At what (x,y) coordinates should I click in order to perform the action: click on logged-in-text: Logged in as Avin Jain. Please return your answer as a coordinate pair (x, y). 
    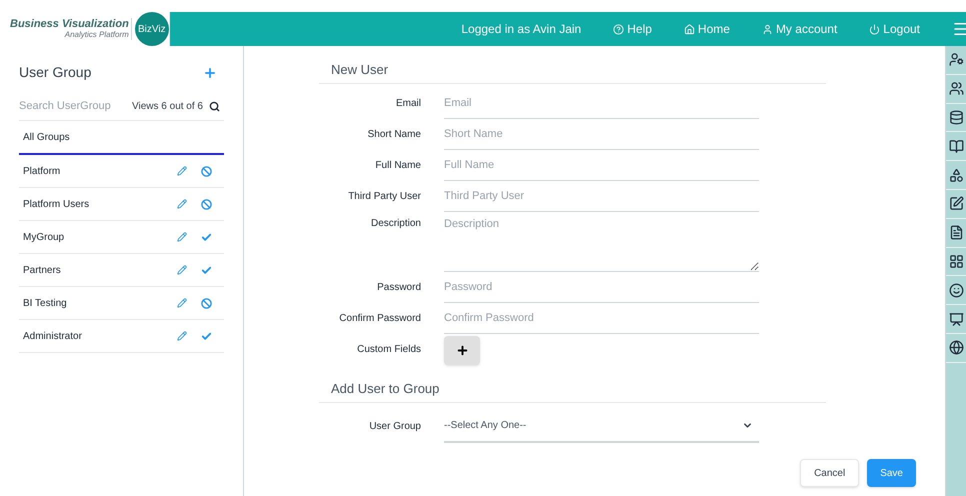
    Looking at the image, I should click on (521, 29).